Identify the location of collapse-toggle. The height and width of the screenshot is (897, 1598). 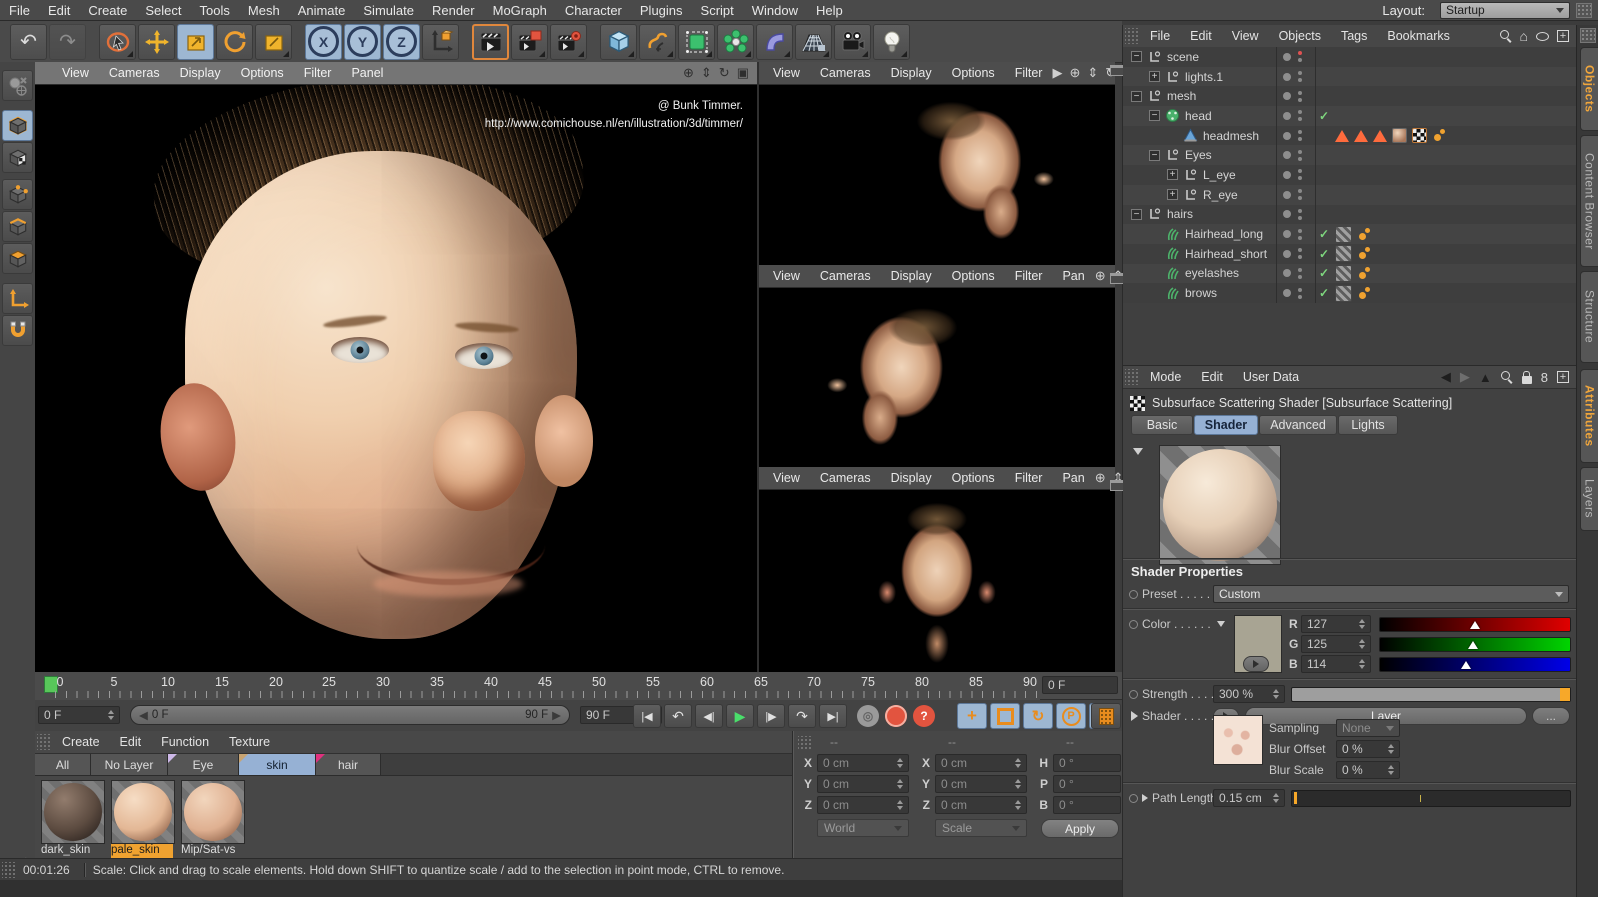
(1136, 96).